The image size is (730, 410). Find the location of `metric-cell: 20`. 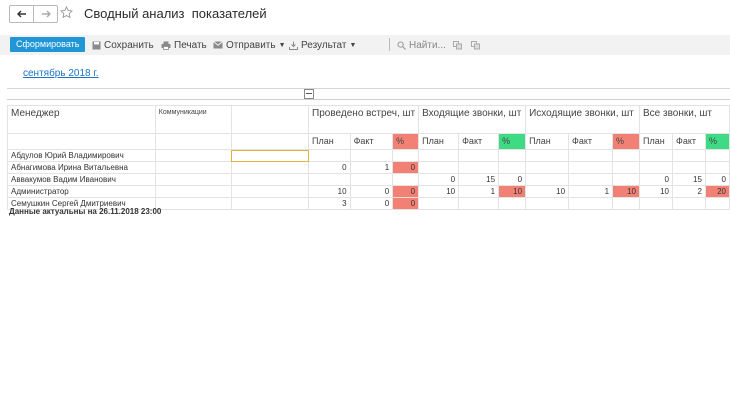

metric-cell: 20 is located at coordinates (717, 191).